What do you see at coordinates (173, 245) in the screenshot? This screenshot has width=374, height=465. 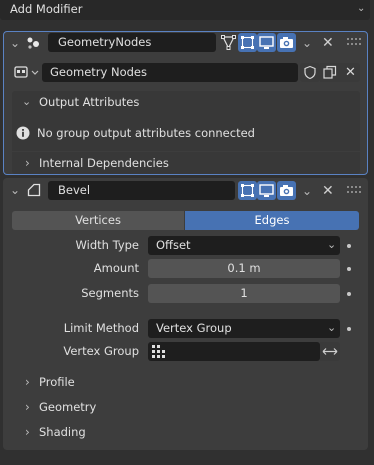 I see `width-type-value: Offset` at bounding box center [173, 245].